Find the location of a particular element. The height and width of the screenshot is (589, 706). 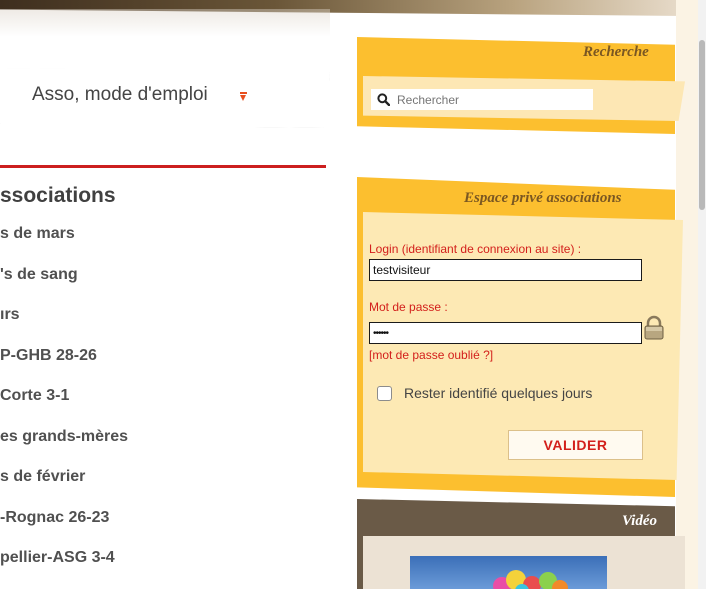

list-item: -Rognac 26-23 is located at coordinates (64, 526).